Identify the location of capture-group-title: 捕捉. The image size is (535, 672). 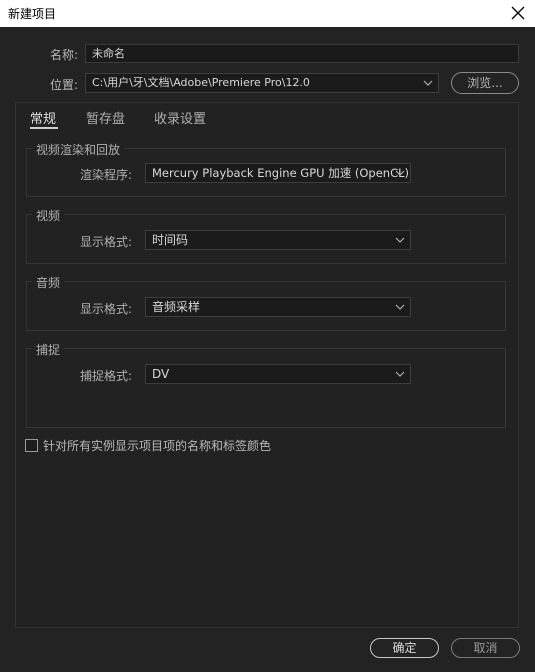
(48, 349).